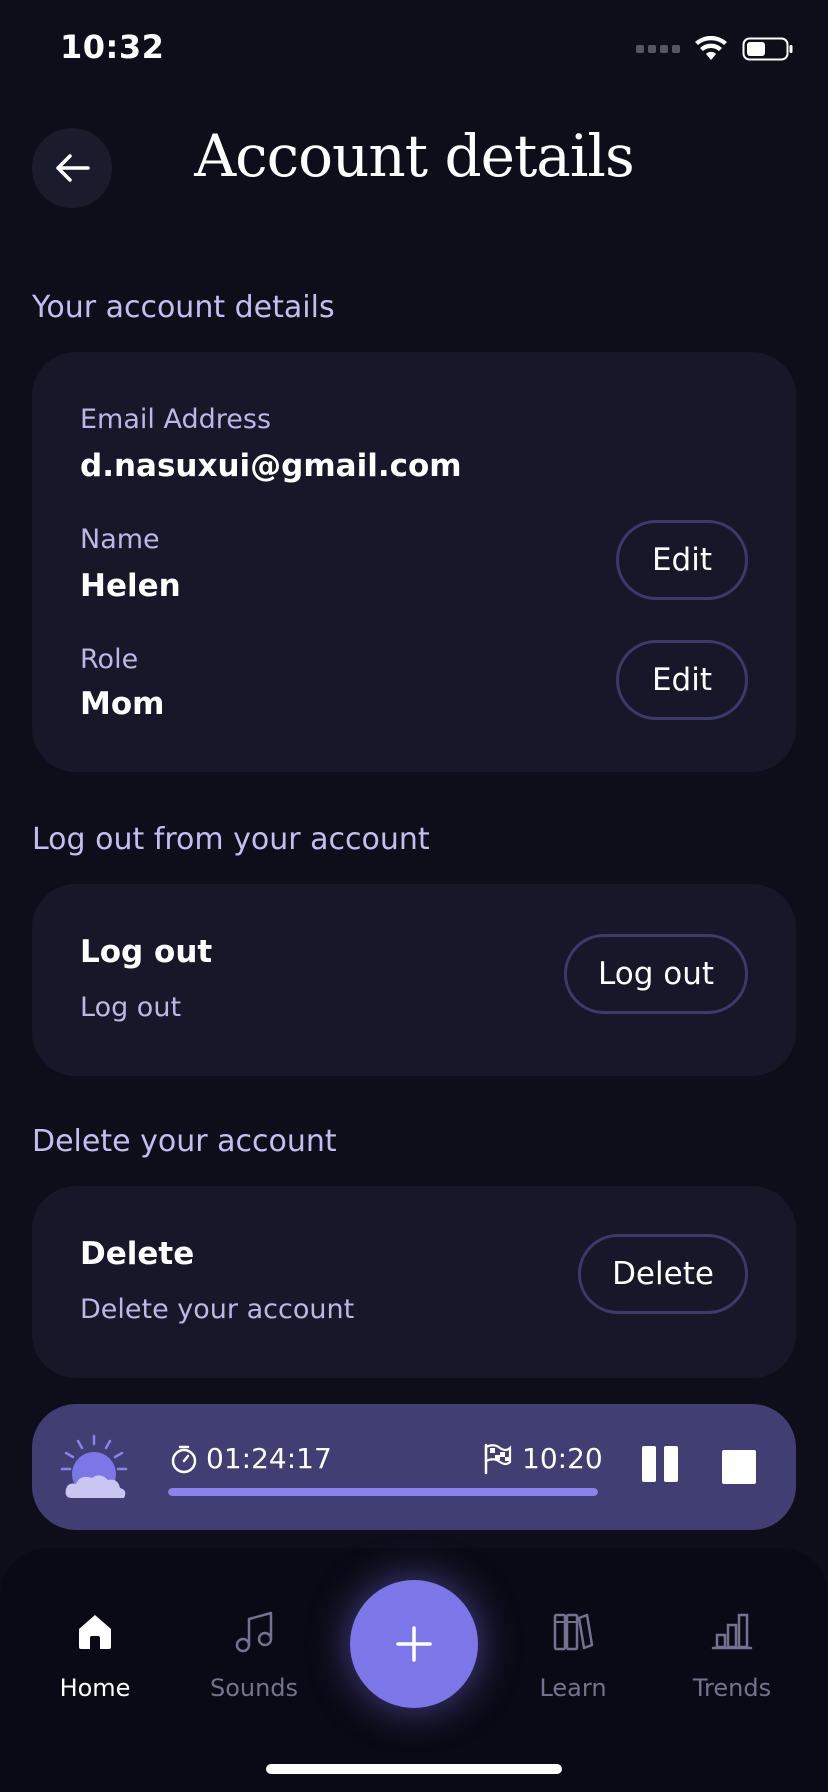  What do you see at coordinates (498, 1458) in the screenshot?
I see `checkered-flag-icon` at bounding box center [498, 1458].